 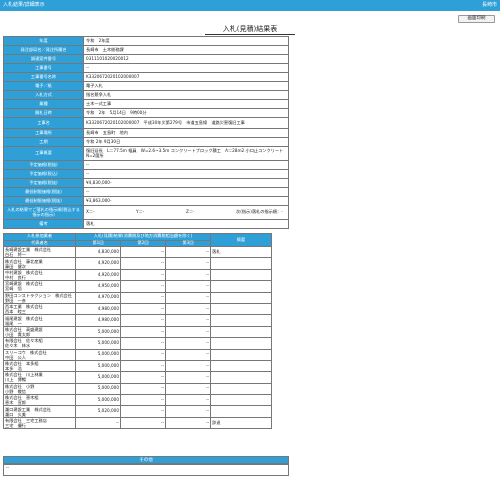 What do you see at coordinates (39, 332) in the screenshot?
I see `bidder-name: 株式会社 高盛建設 小田 貴太郎` at bounding box center [39, 332].